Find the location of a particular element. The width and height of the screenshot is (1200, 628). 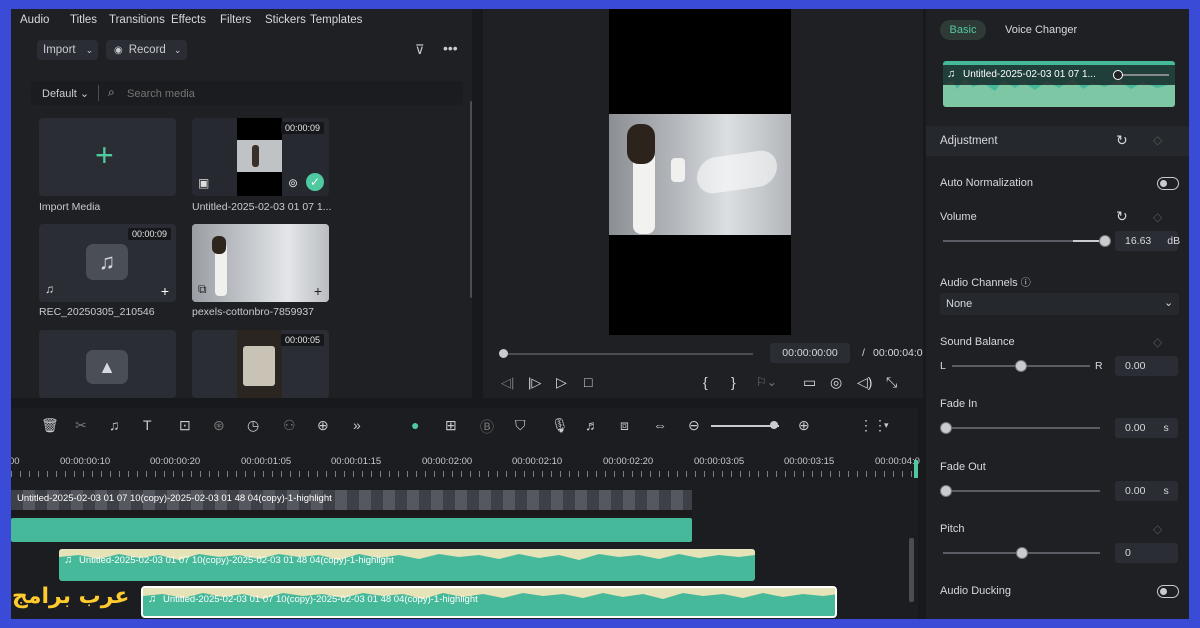

search-input is located at coordinates (287, 94).